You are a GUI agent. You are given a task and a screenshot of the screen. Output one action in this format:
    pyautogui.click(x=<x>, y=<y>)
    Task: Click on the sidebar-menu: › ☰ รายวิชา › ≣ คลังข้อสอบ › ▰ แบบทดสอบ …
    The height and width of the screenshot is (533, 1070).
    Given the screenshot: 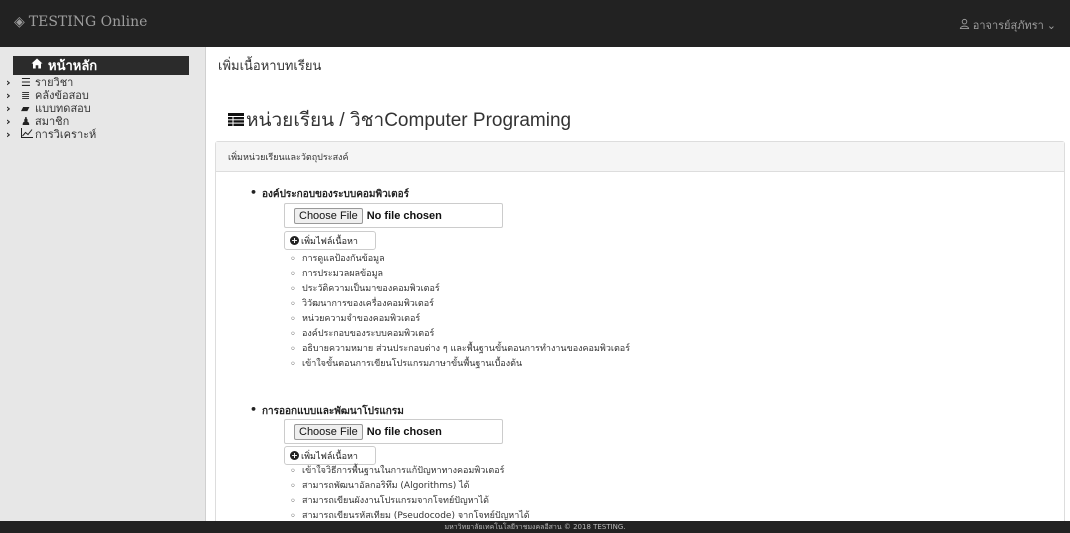 What is the action you would take?
    pyautogui.click(x=103, y=108)
    